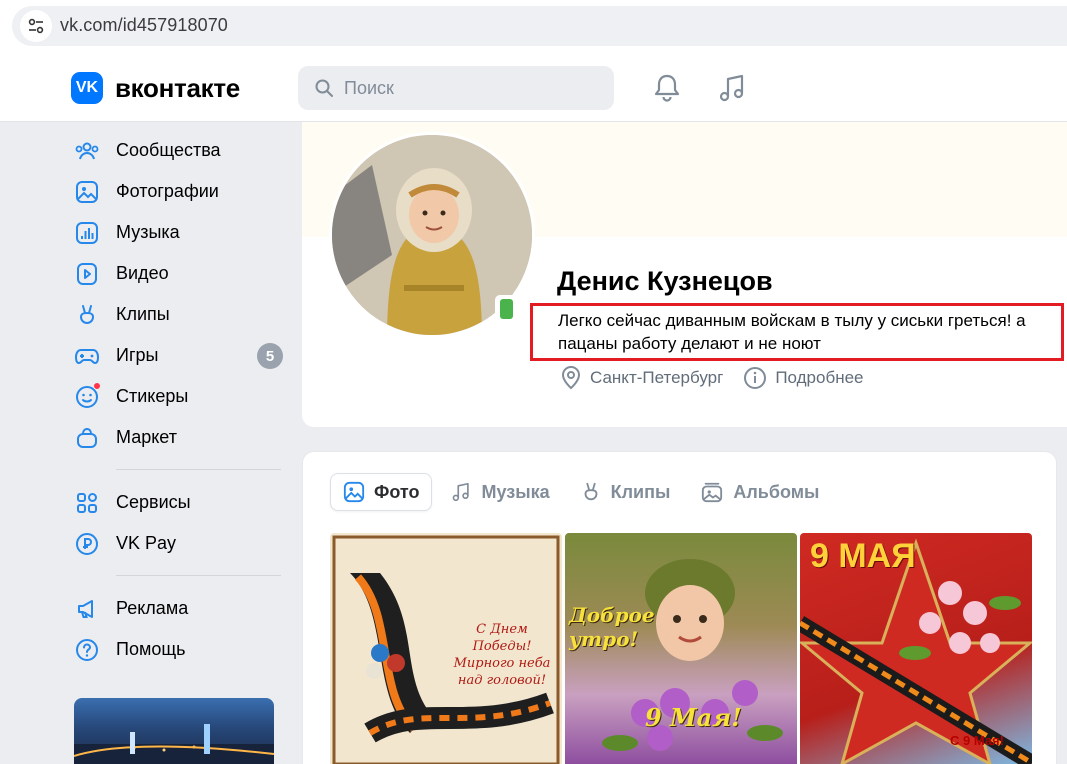  I want to click on tab-clips: Клипы, so click(625, 492).